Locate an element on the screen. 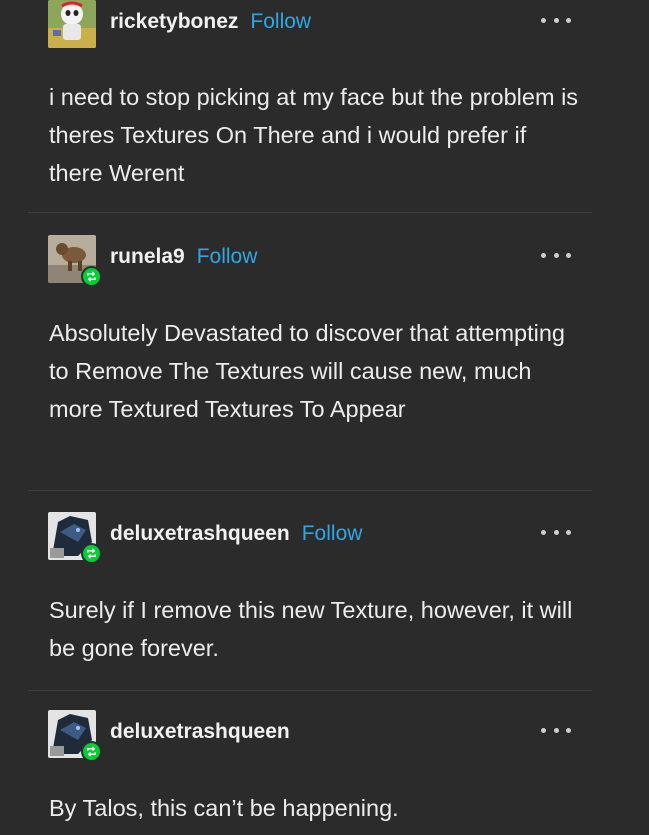  username: ricketybonez is located at coordinates (174, 21).